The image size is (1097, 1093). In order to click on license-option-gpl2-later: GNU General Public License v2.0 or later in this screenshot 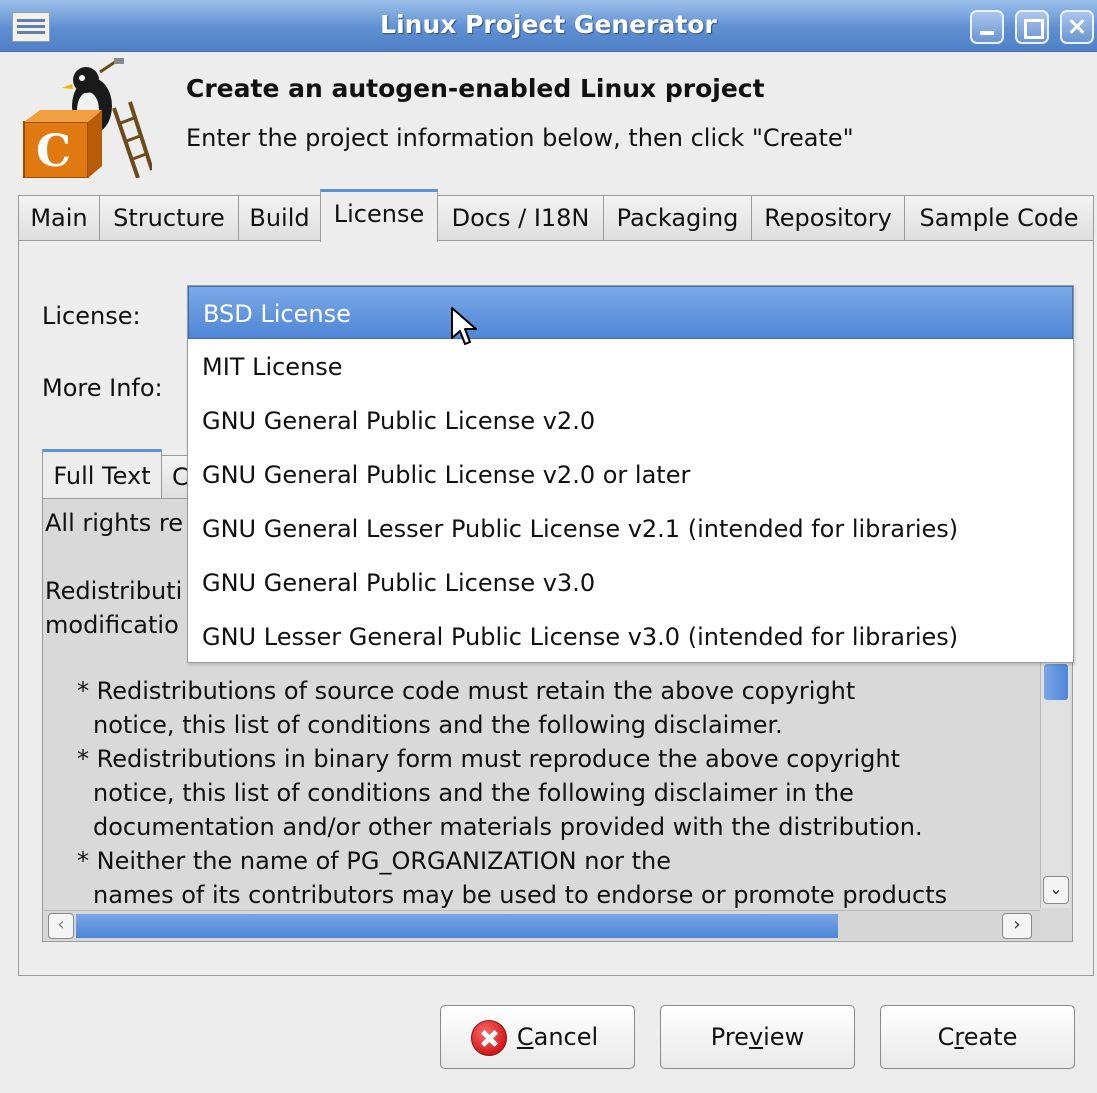, I will do `click(630, 475)`.